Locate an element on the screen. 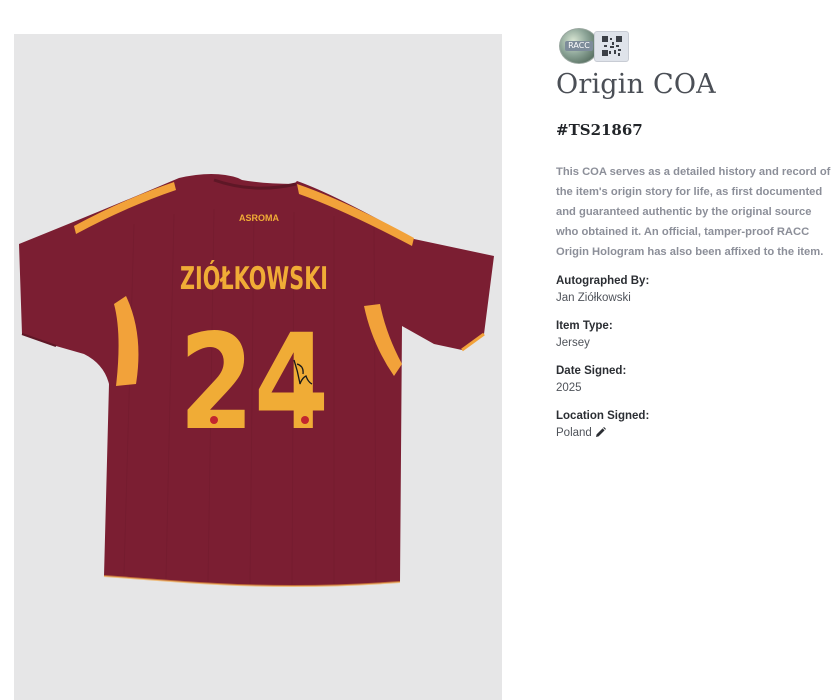  field-value: Jan Ziółkowski is located at coordinates (593, 298).